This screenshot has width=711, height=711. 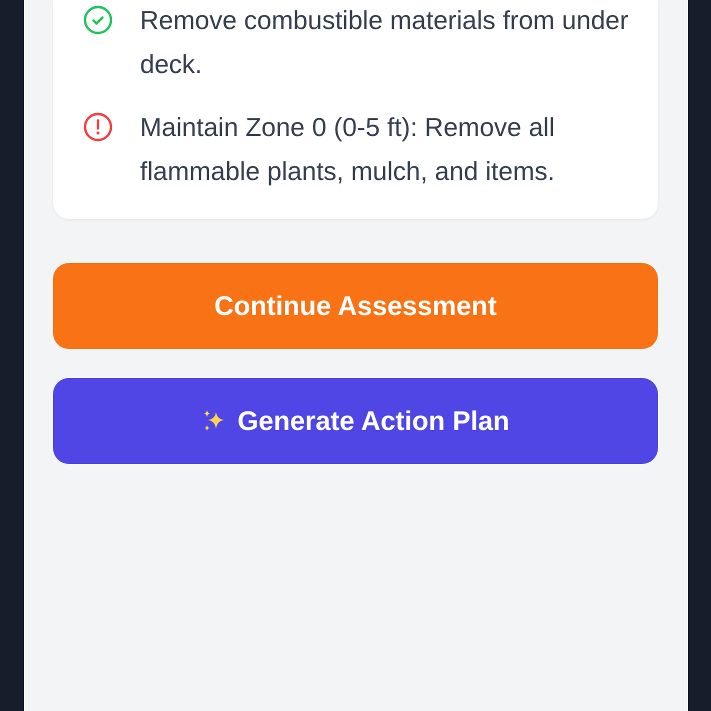 I want to click on generate-plan-button: Generate Action Plan, so click(x=355, y=421).